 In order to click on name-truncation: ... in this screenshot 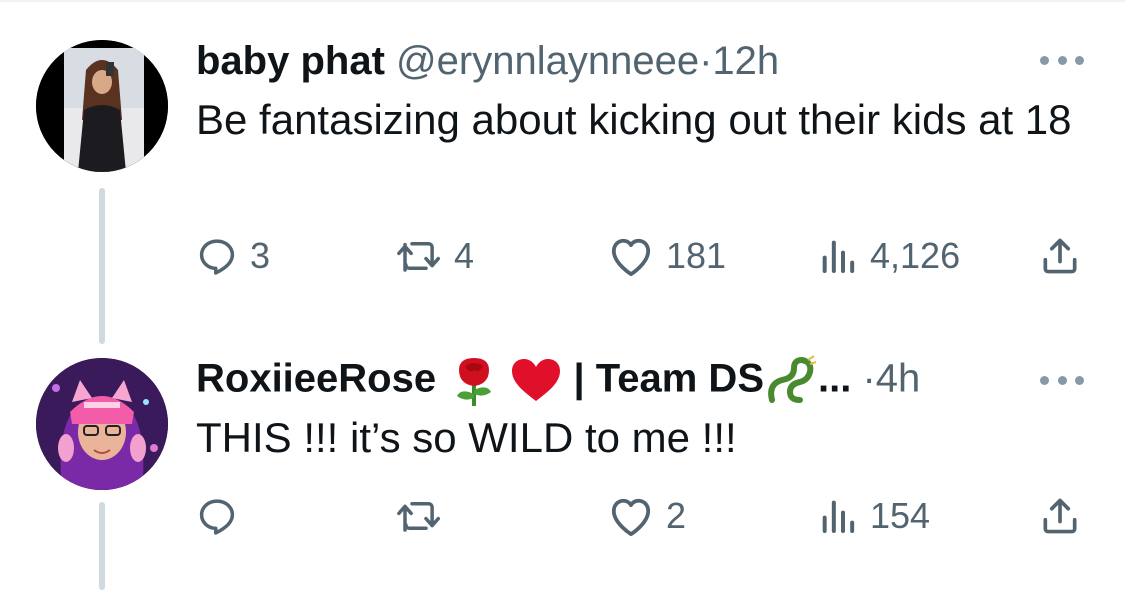, I will do `click(835, 378)`.